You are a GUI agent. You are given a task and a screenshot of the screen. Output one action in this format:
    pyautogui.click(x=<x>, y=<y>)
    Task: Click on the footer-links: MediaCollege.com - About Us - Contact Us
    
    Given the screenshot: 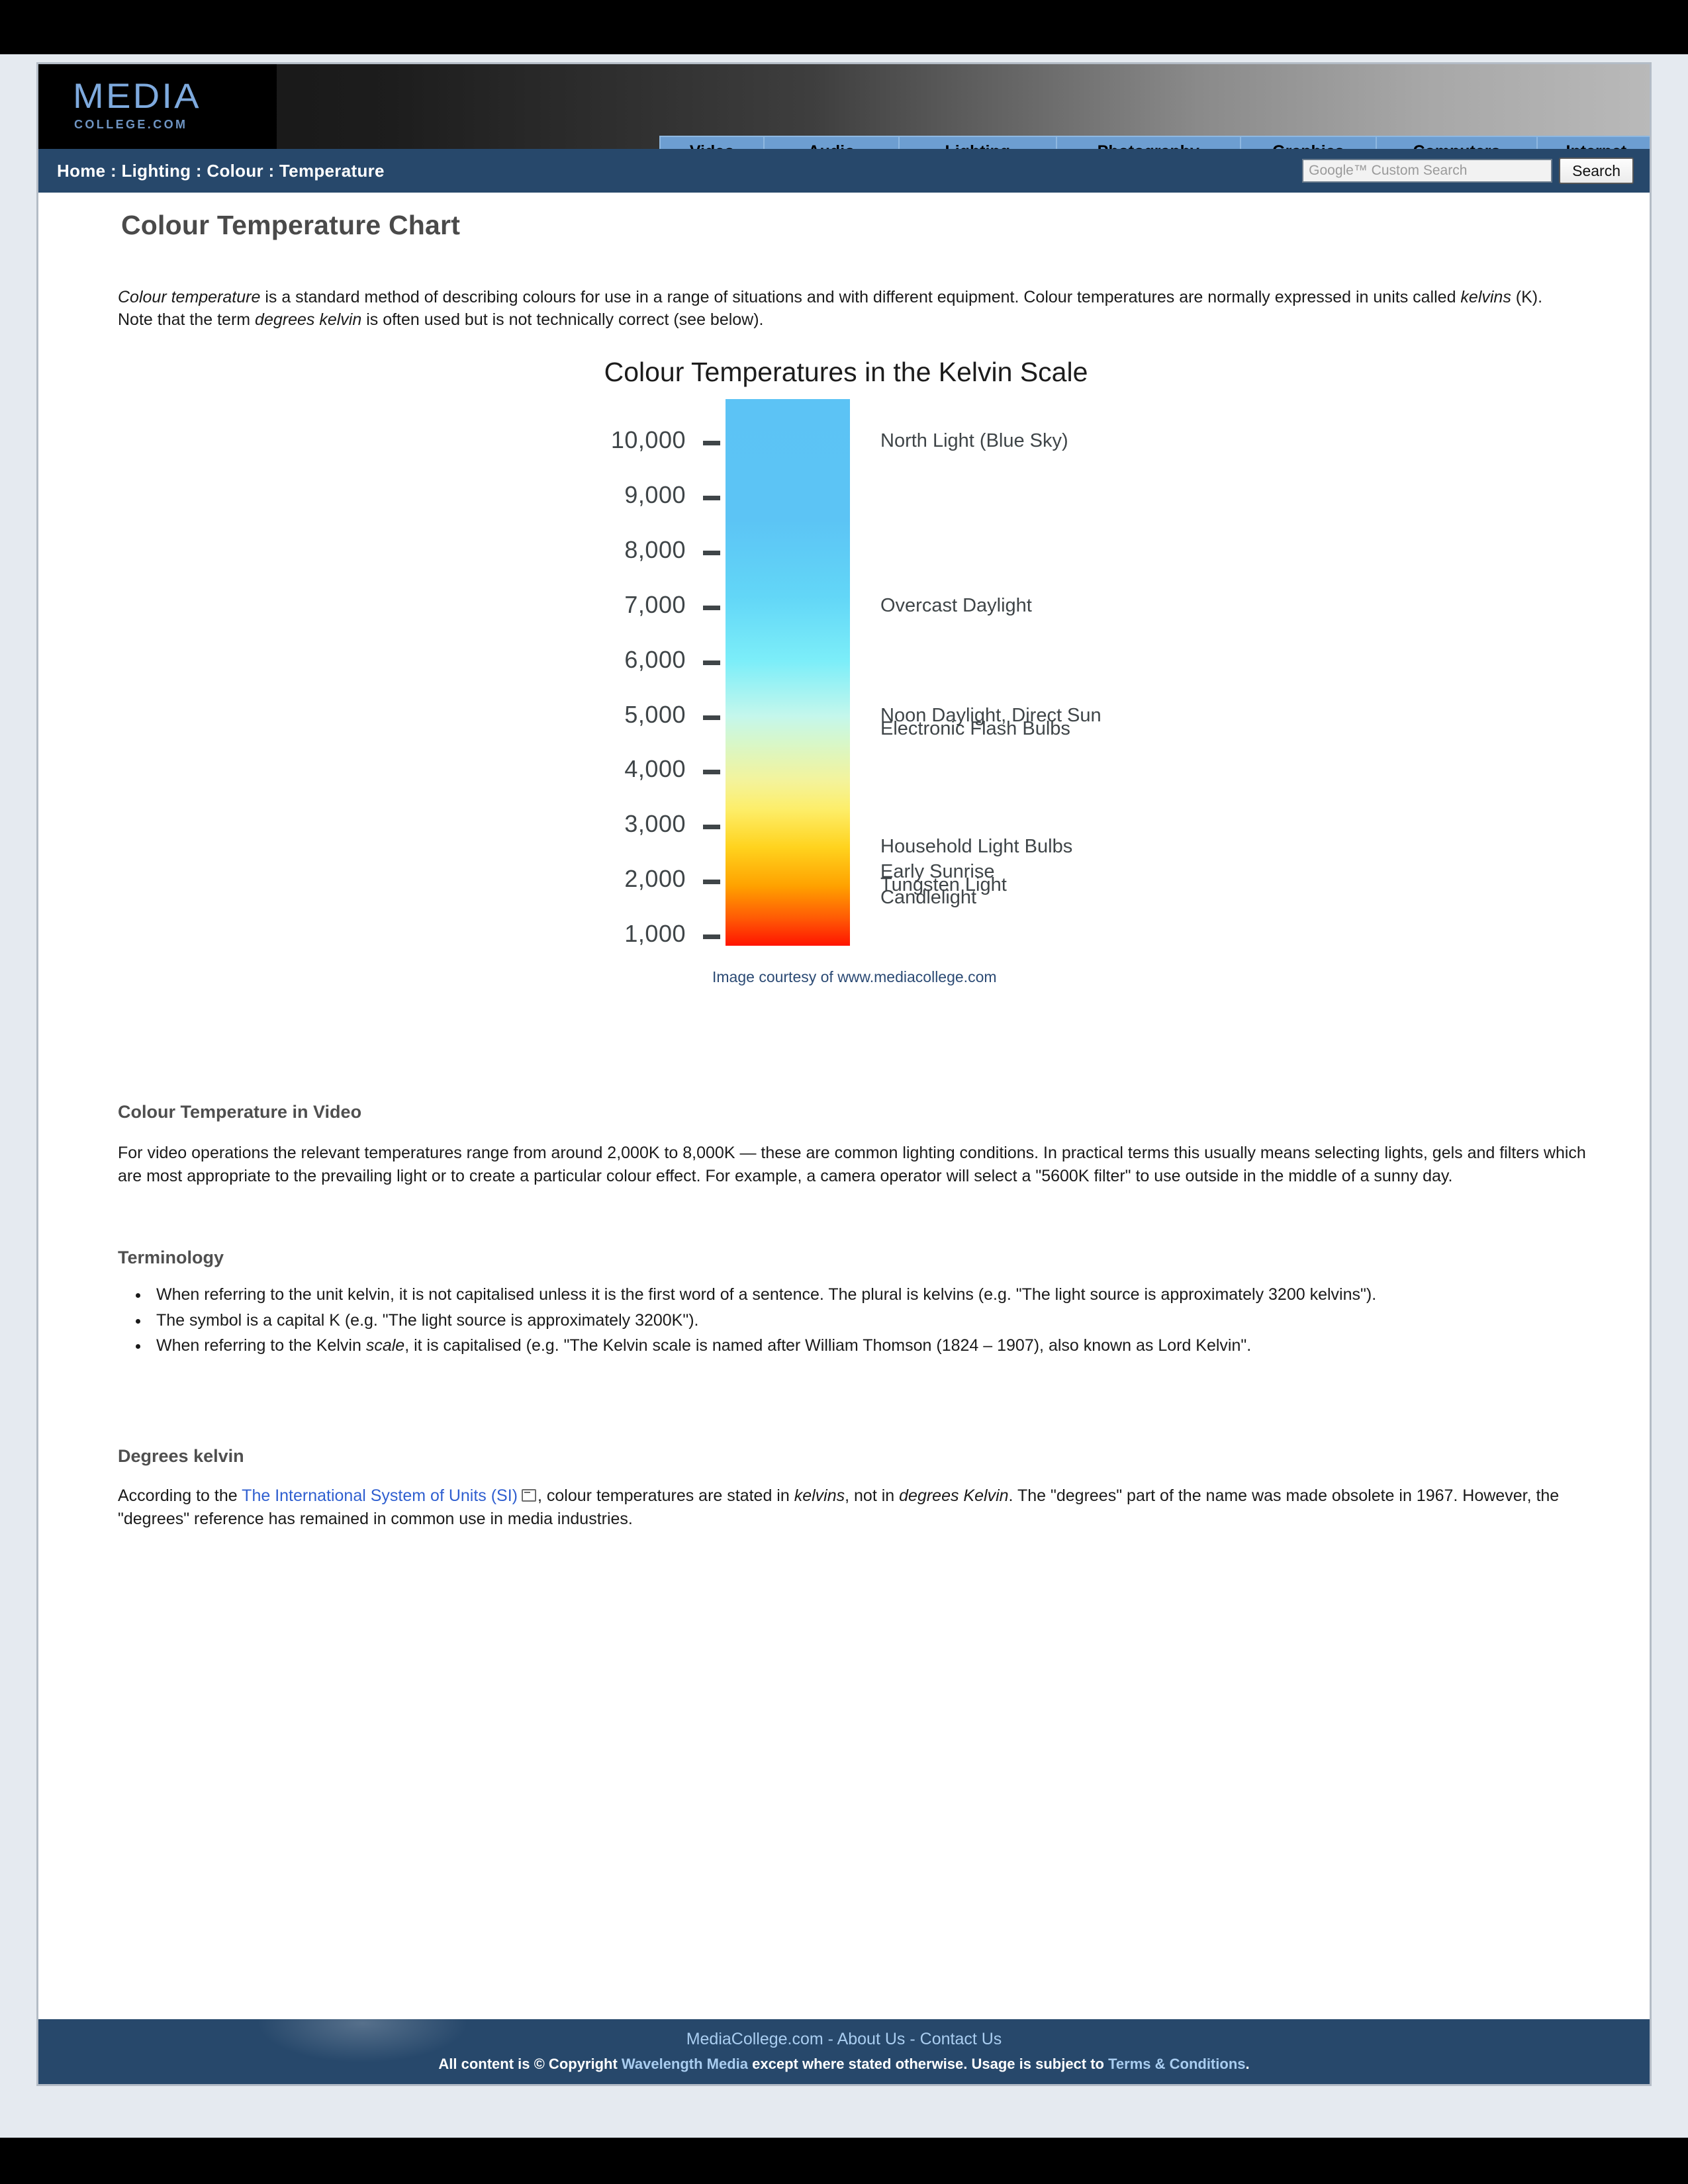 What is the action you would take?
    pyautogui.click(x=844, y=2034)
    